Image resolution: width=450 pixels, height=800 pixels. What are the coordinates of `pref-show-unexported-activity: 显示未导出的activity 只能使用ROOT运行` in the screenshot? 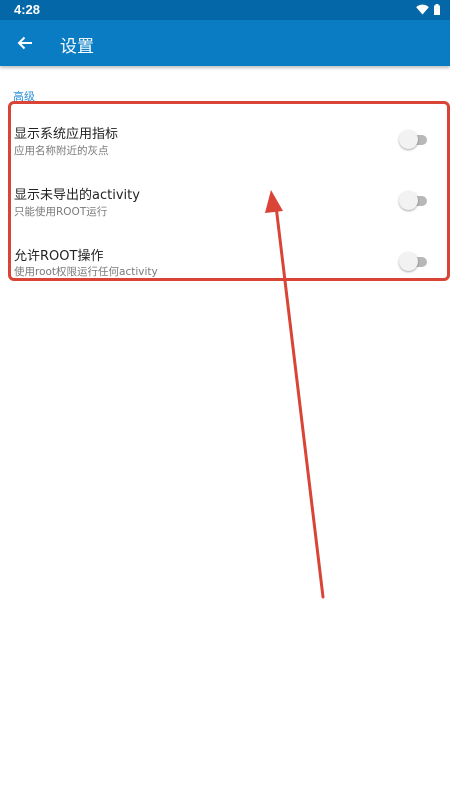 It's located at (225, 202).